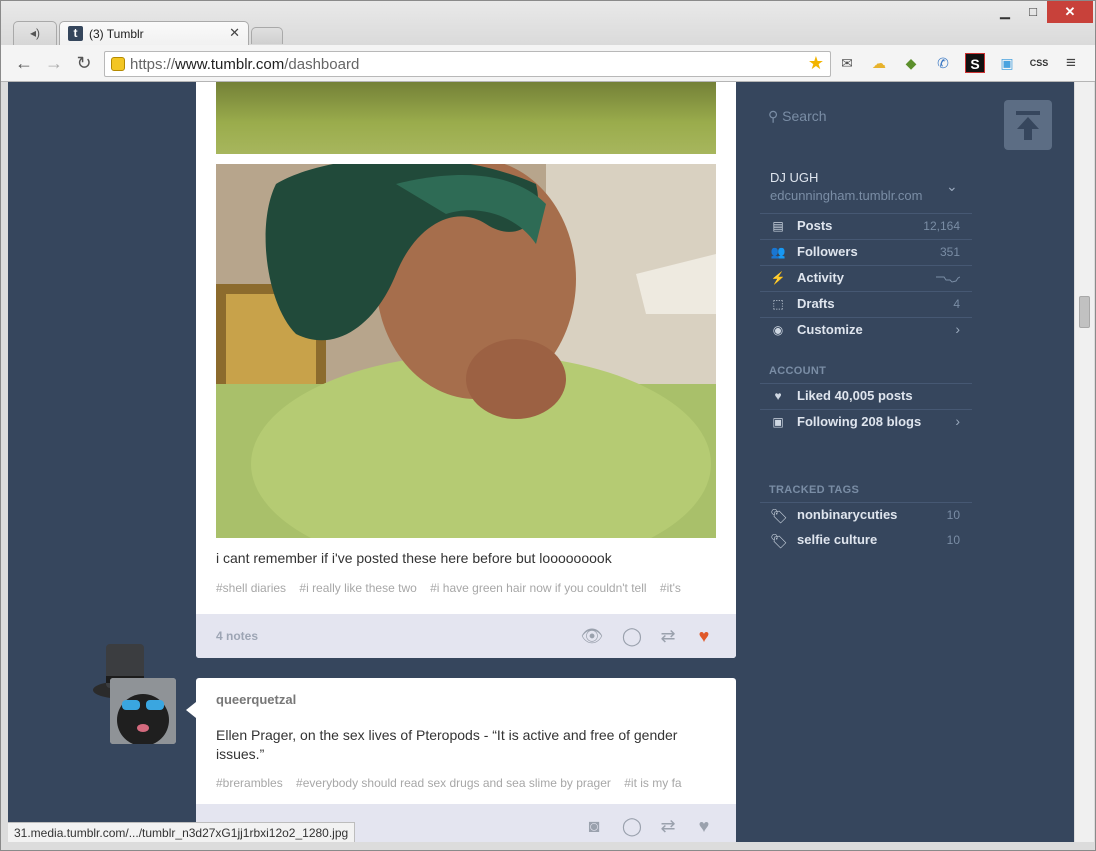 The width and height of the screenshot is (1096, 851). What do you see at coordinates (797, 116) in the screenshot?
I see `search-input: ⚲ Search` at bounding box center [797, 116].